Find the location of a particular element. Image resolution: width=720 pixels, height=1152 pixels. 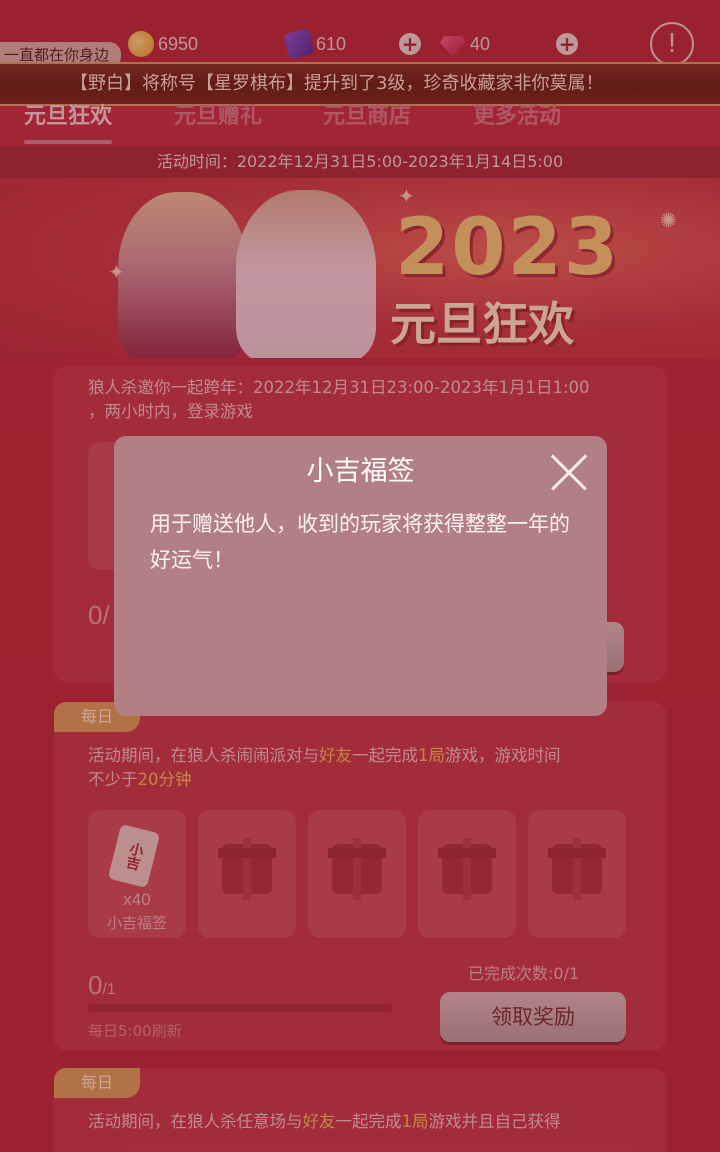

dialog-body: 用于赠送他人，收到的玩家将获得整整一年的好运气！ is located at coordinates (360, 542).